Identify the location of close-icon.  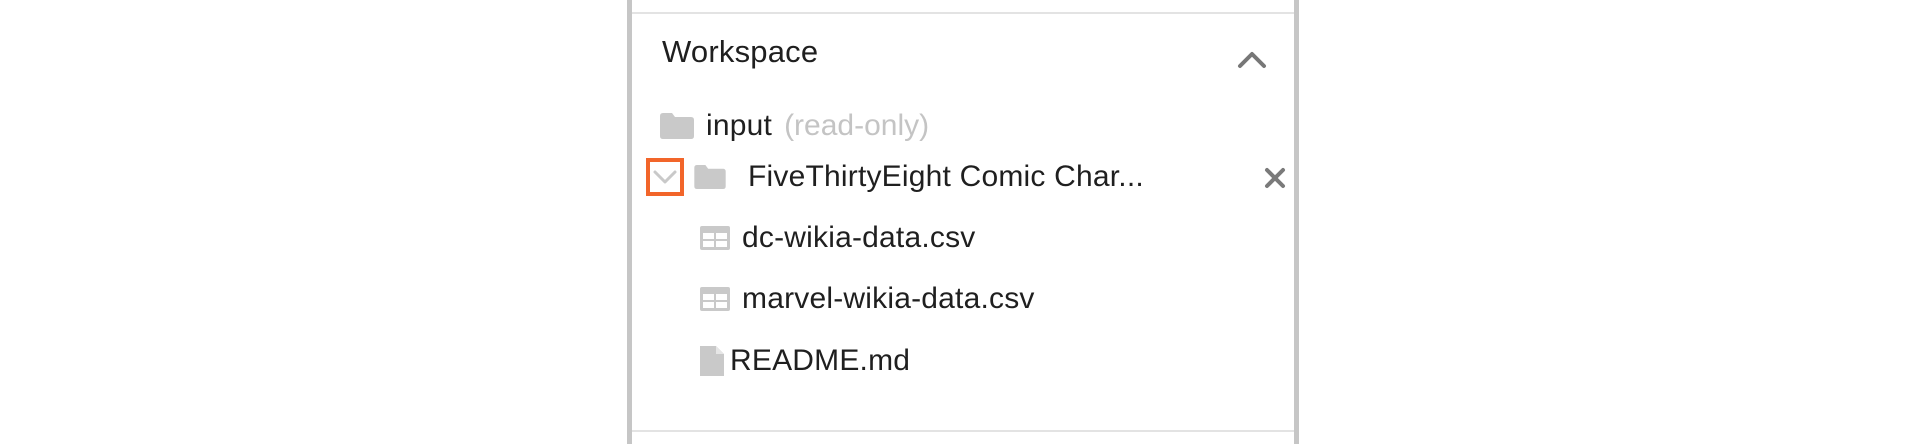
(1275, 178).